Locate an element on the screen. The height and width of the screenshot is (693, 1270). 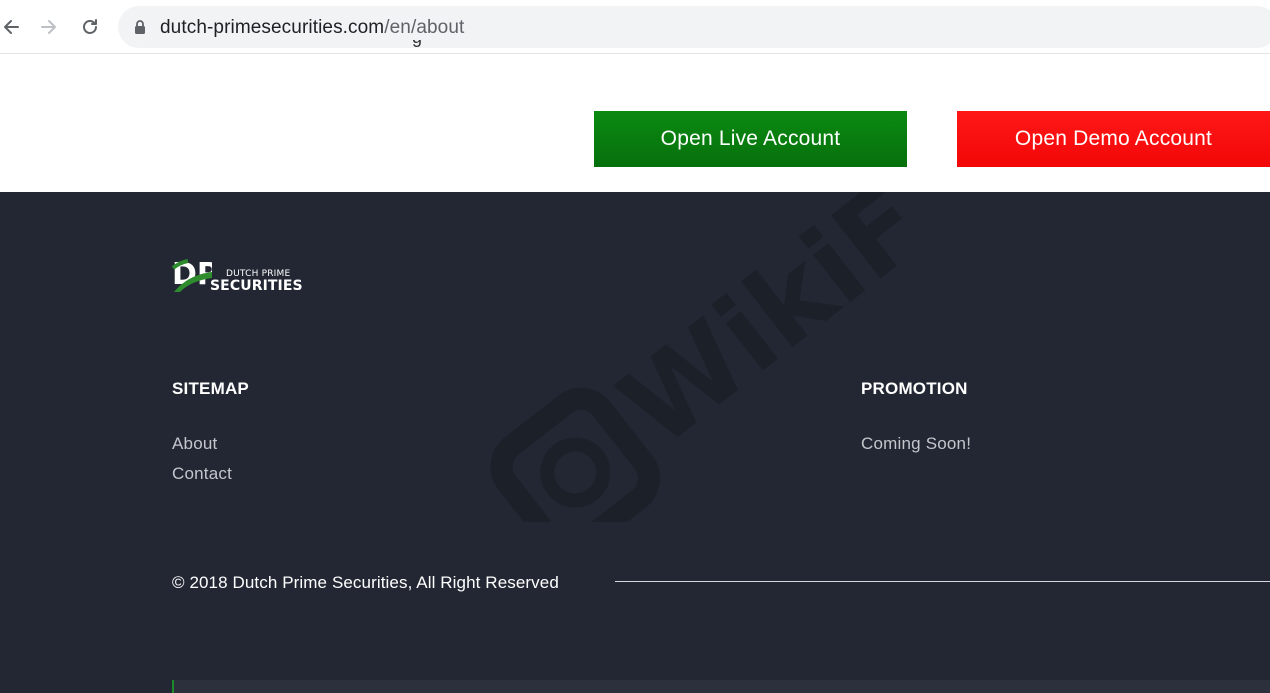
url-path: /en/about is located at coordinates (424, 27).